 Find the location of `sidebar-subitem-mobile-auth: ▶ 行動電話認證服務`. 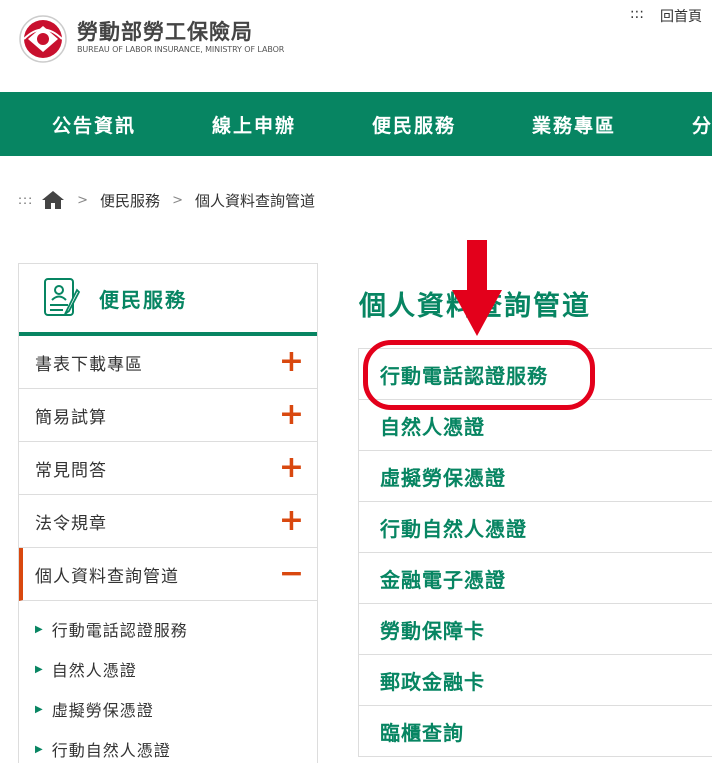

sidebar-subitem-mobile-auth: ▶ 行動電話認證服務 is located at coordinates (168, 629).